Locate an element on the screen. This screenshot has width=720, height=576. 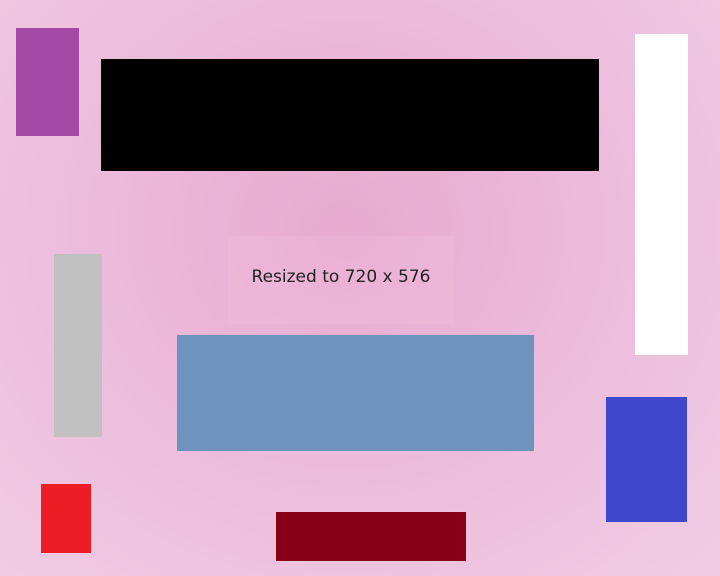
gray-rectangle is located at coordinates (78, 345).